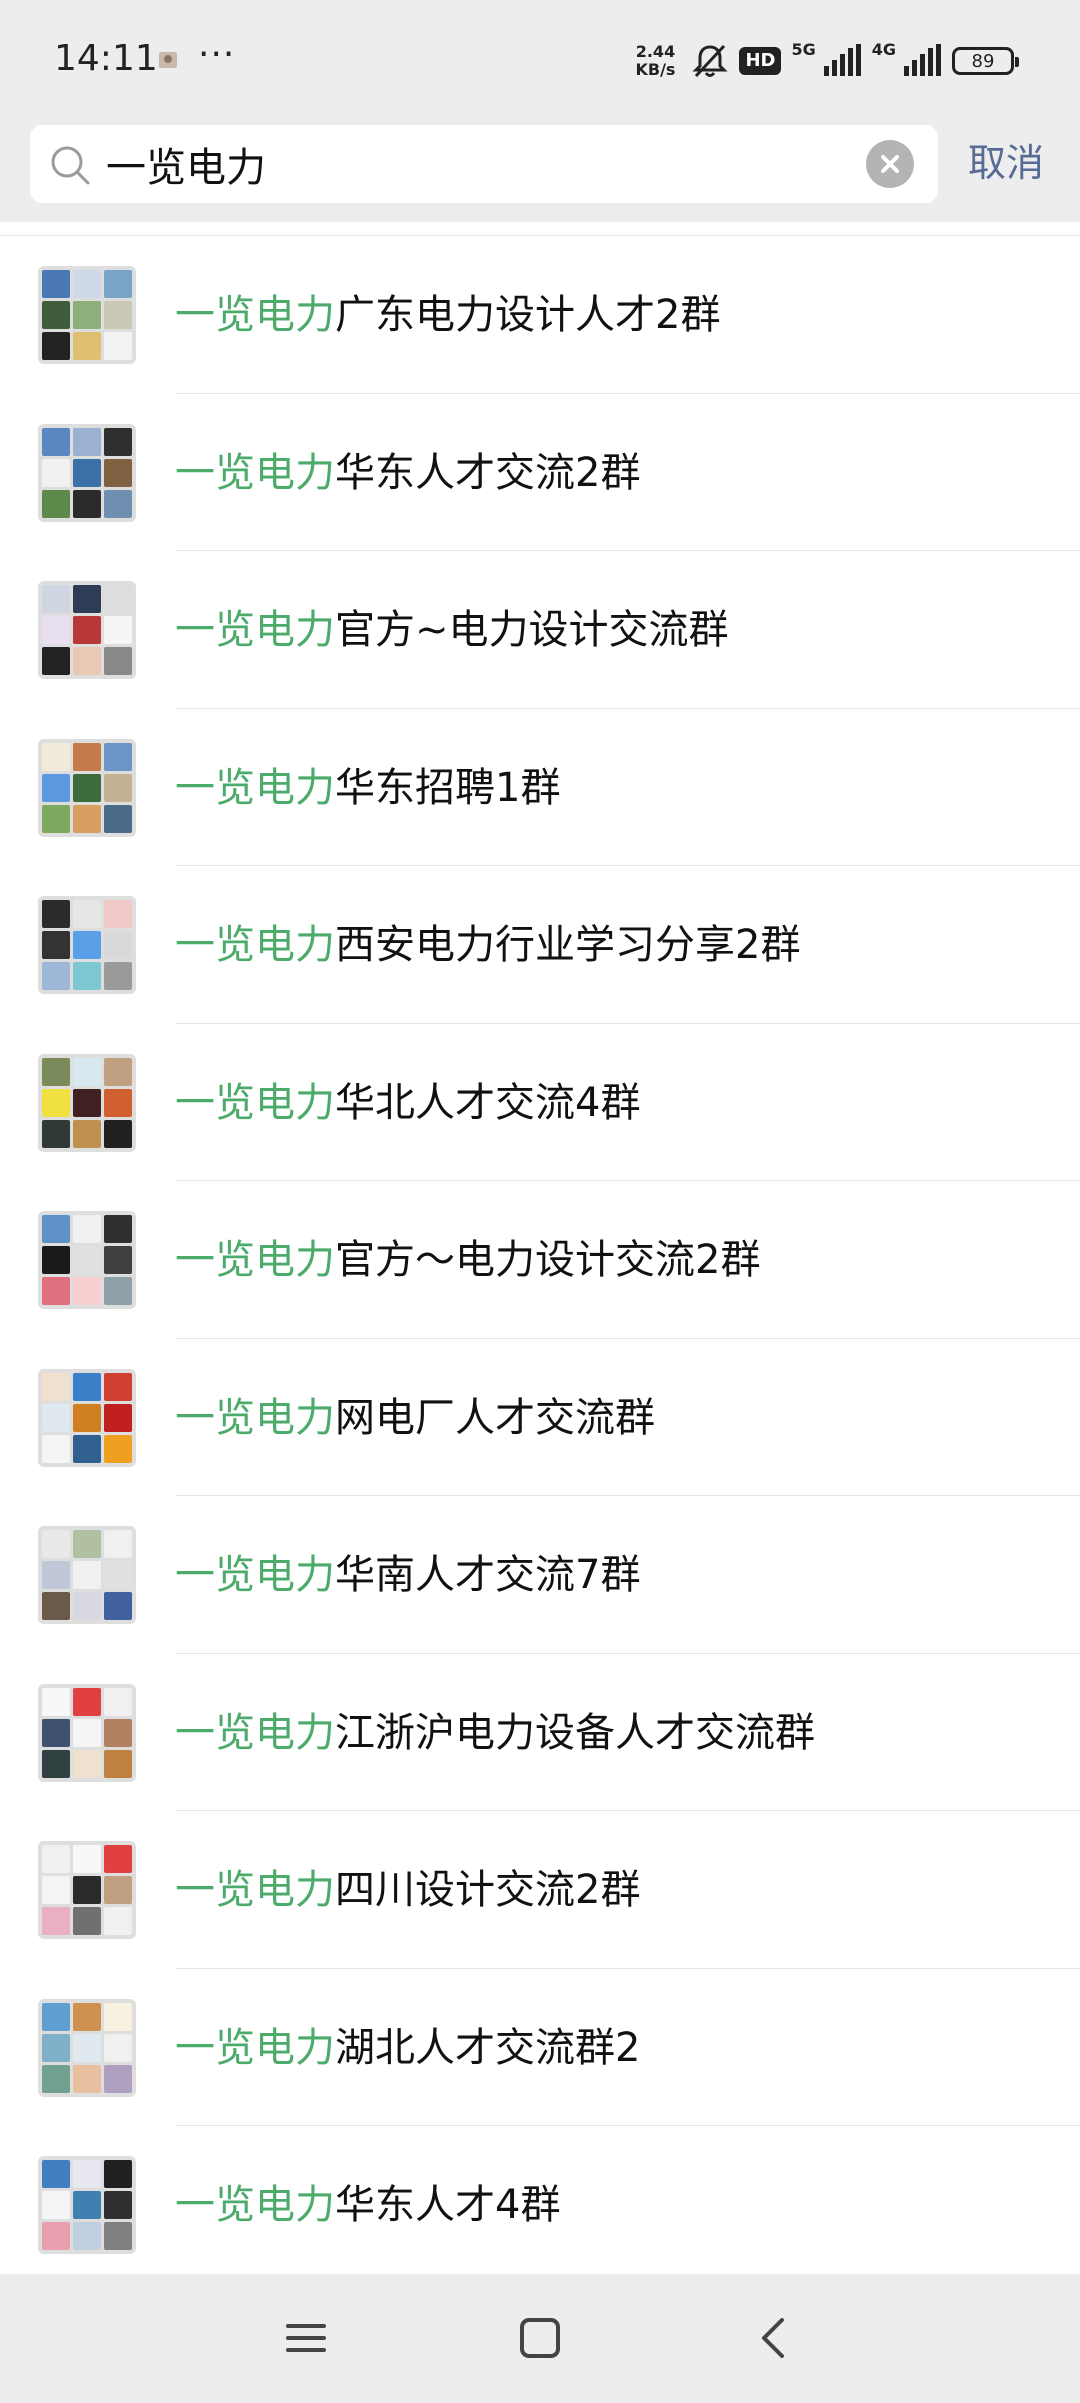 The image size is (1080, 2403). Describe the element at coordinates (452, 630) in the screenshot. I see `result-title: 一览电力官方~电力设计交流群` at that location.